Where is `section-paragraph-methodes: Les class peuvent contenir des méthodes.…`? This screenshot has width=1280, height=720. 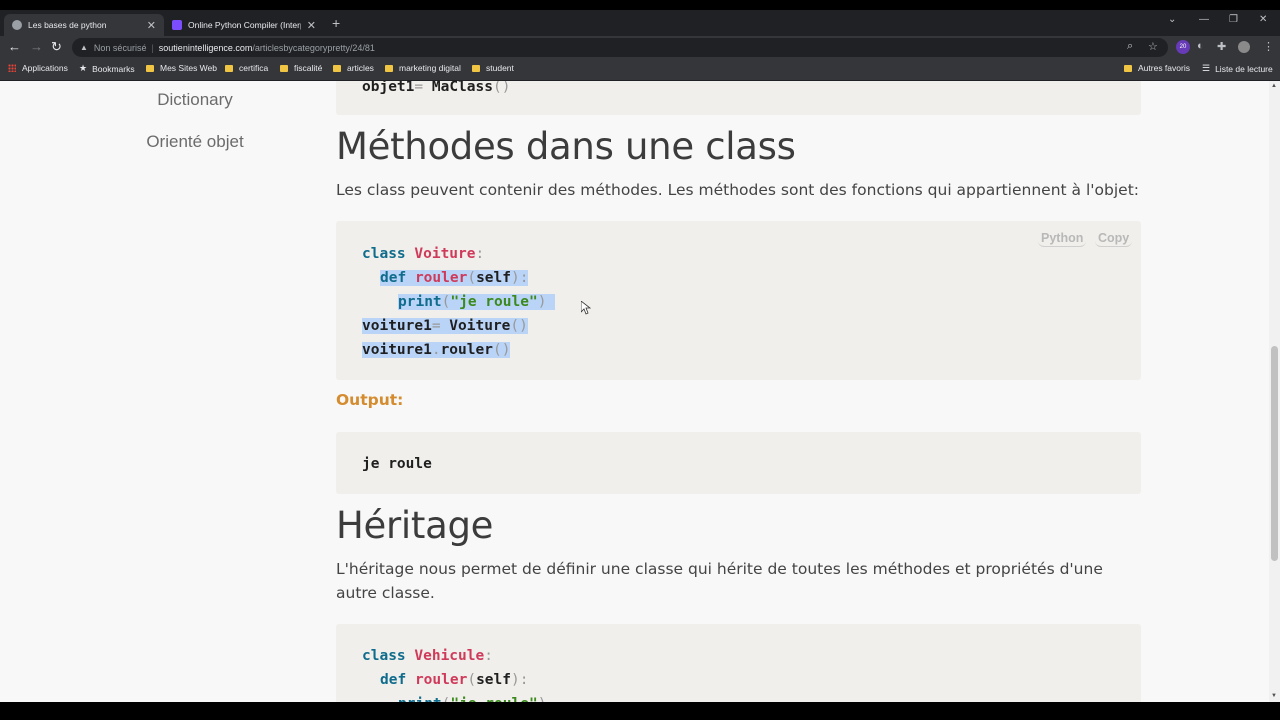
section-paragraph-methodes: Les class peuvent contenir des méthodes.… is located at coordinates (737, 190).